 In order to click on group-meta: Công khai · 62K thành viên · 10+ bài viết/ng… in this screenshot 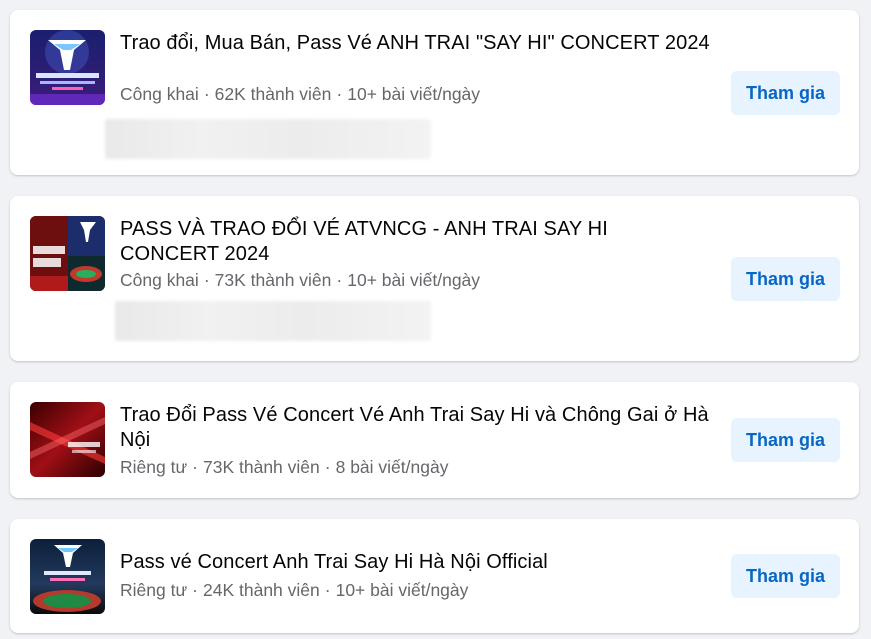, I will do `click(300, 94)`.